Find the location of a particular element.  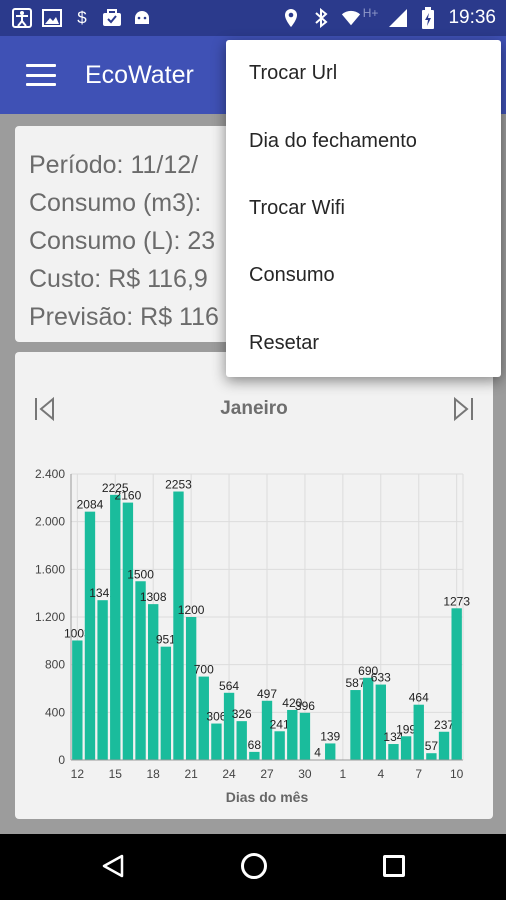

x-tick-label: 1 is located at coordinates (343, 774).